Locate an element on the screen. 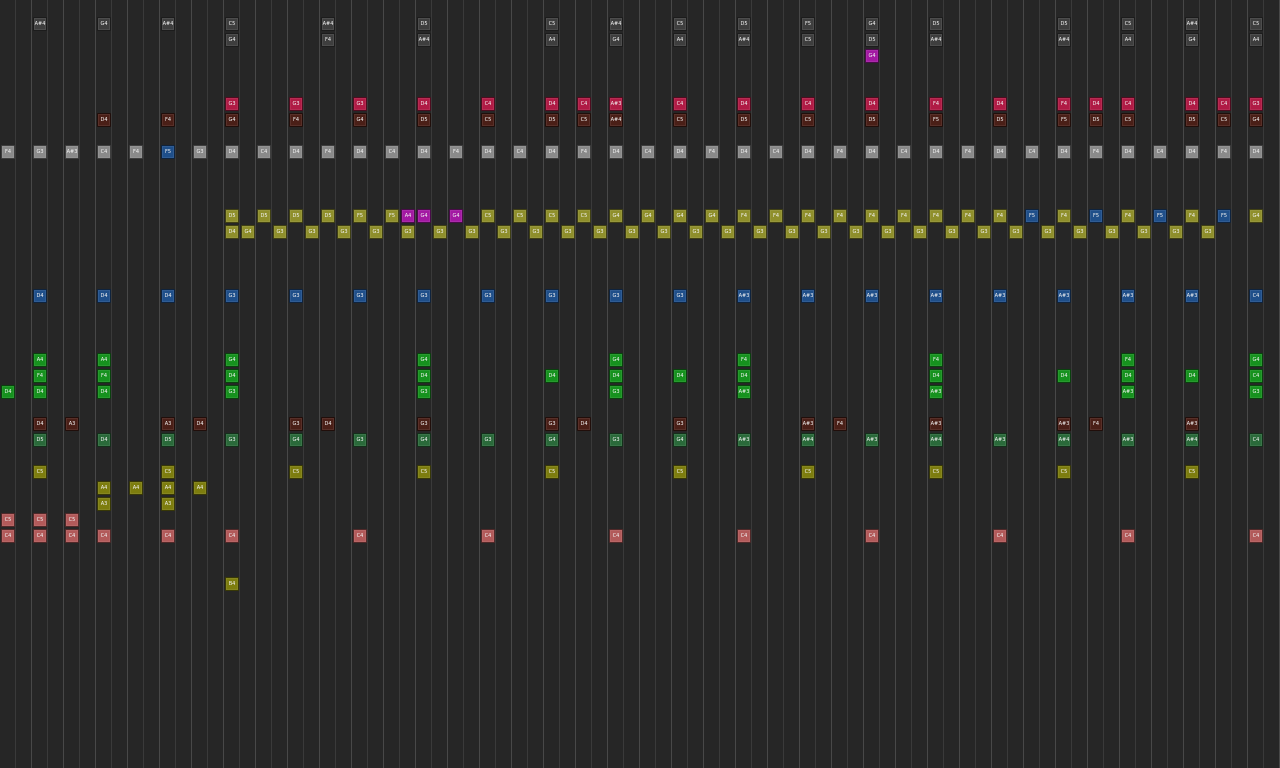 This screenshot has height=768, width=1280. note-block: B4 is located at coordinates (232, 584).